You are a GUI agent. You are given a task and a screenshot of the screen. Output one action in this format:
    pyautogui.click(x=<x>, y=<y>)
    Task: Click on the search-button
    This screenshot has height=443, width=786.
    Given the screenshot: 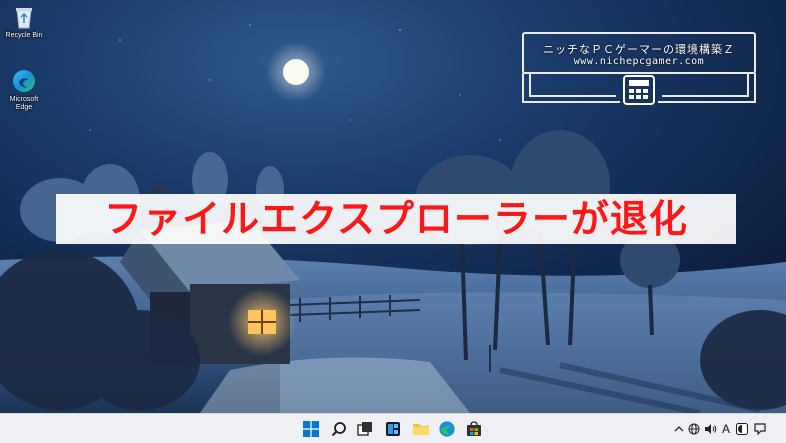 What is the action you would take?
    pyautogui.click(x=339, y=429)
    